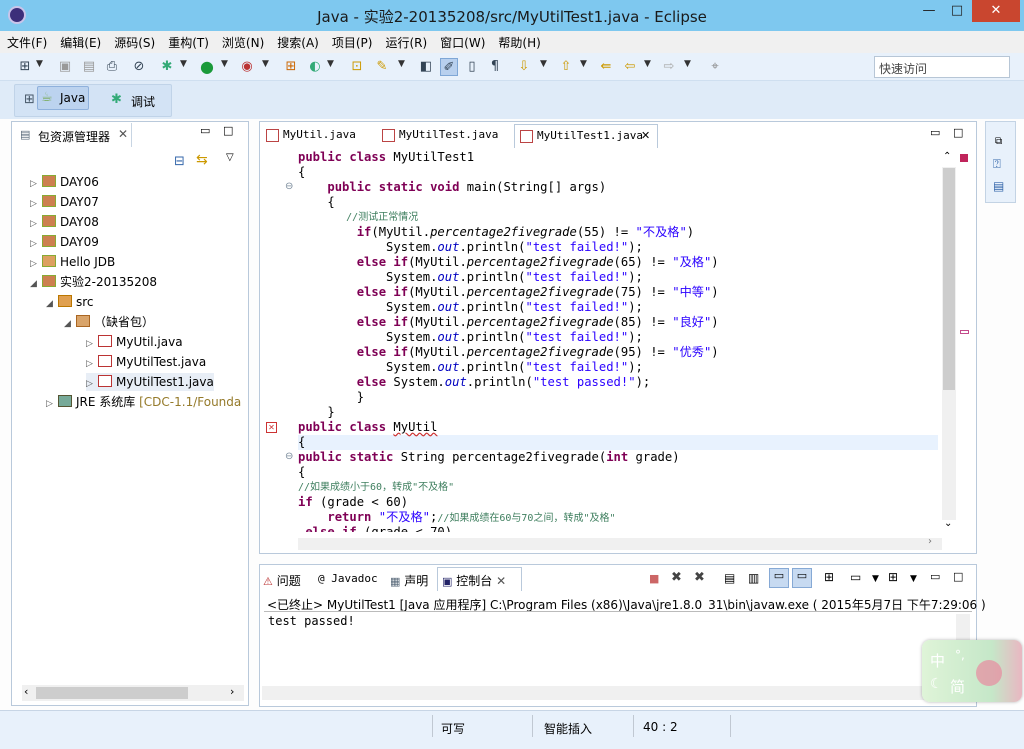 This screenshot has width=1024, height=749. I want to click on quick-access-input: 快速访问, so click(942, 67).